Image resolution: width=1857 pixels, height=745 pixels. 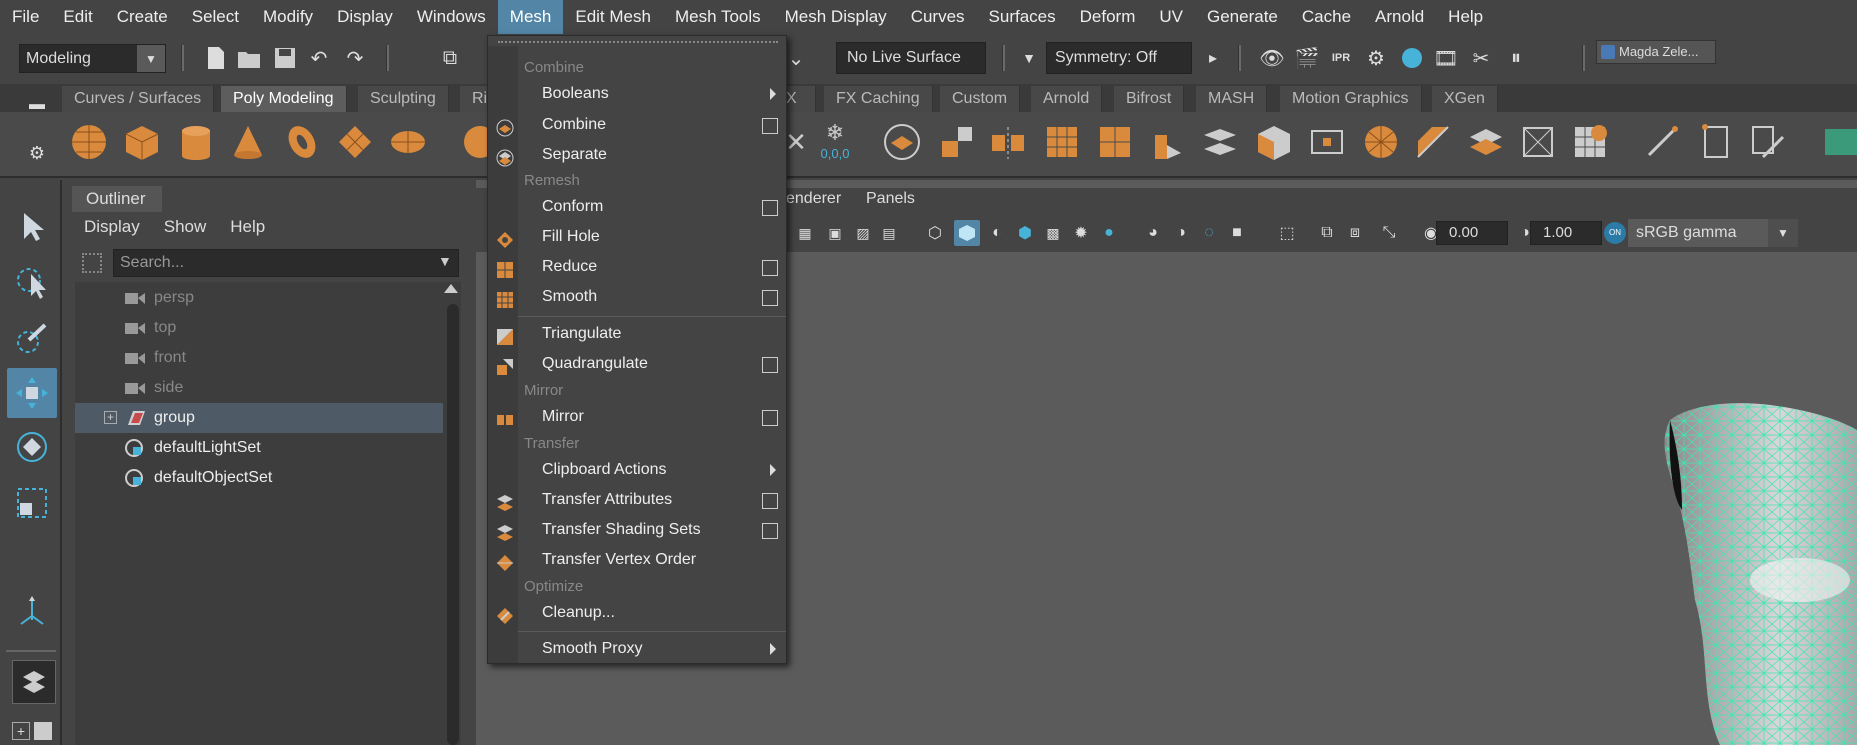 What do you see at coordinates (1446, 58) in the screenshot?
I see `render-setup-icon: 🎞` at bounding box center [1446, 58].